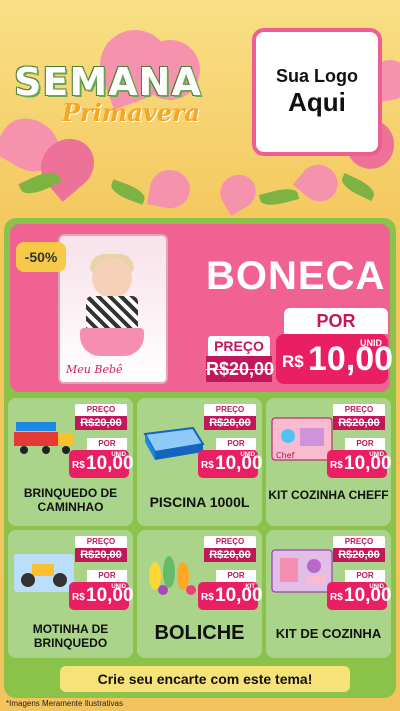  I want to click on new-price-box: R$ 10,00 KIT, so click(230, 596).